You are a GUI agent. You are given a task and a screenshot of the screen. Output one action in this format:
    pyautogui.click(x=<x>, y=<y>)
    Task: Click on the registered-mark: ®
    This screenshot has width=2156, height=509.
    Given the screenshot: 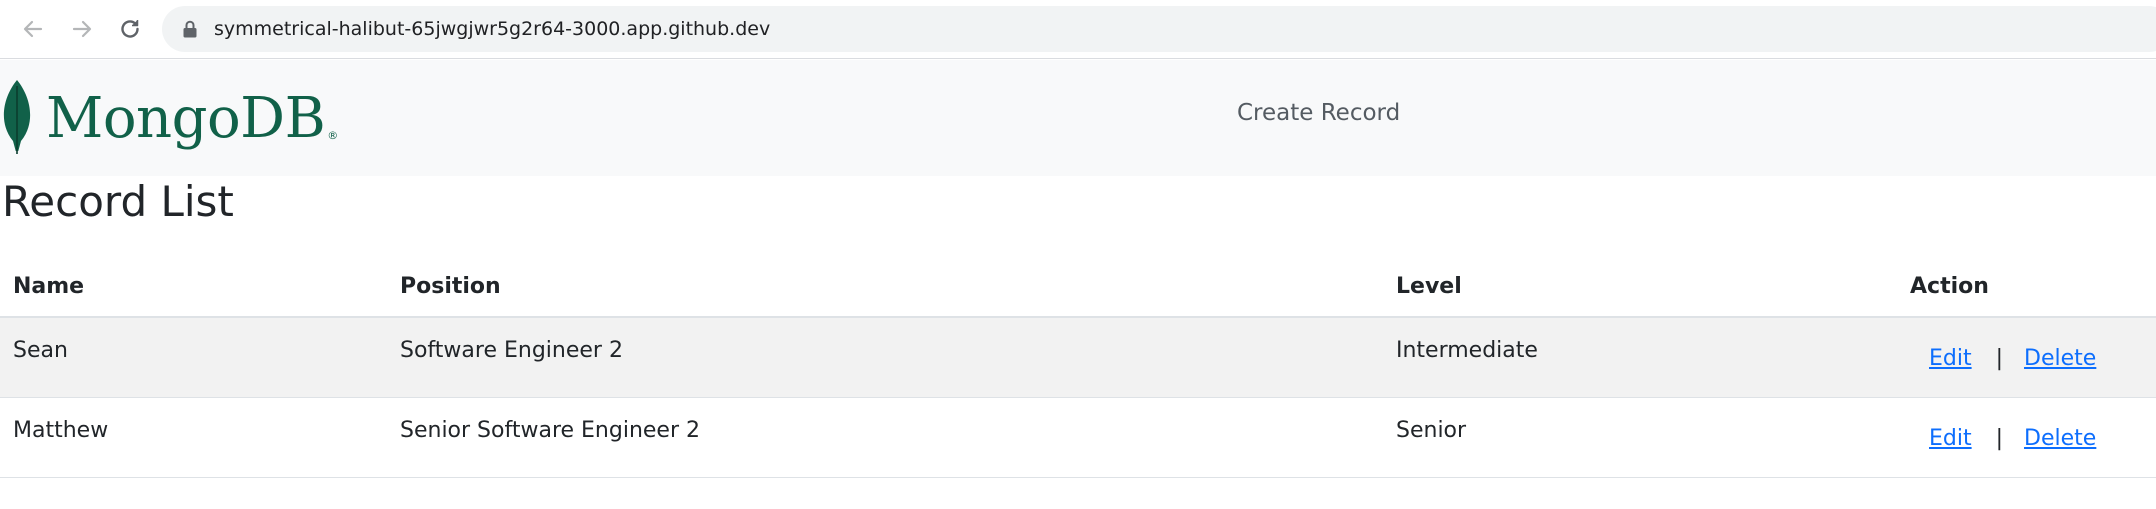 What is the action you would take?
    pyautogui.click(x=333, y=135)
    